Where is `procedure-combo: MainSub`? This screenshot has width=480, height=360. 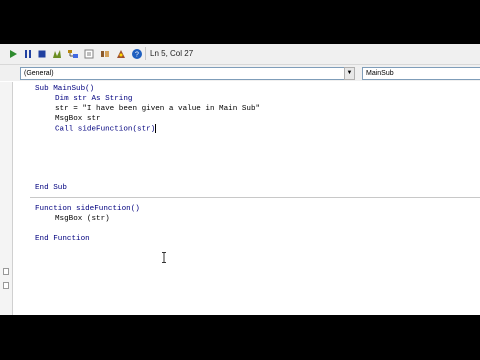
procedure-combo: MainSub is located at coordinates (421, 73).